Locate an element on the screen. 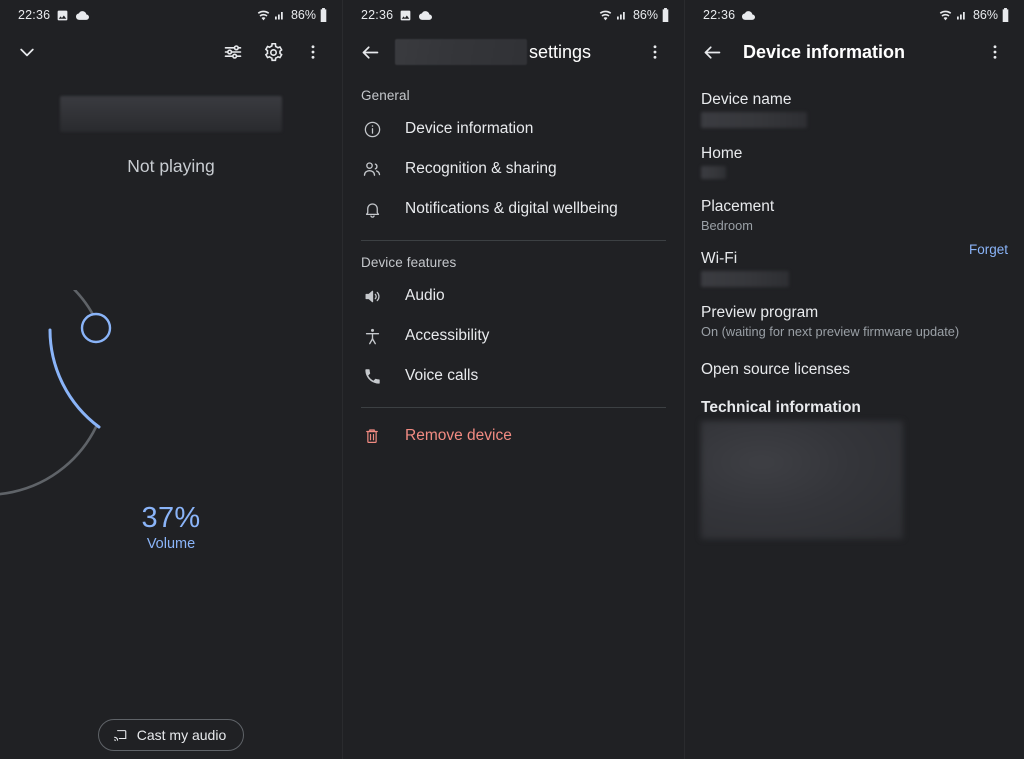 This screenshot has width=1024, height=759. info-label: Placement is located at coordinates (738, 206).